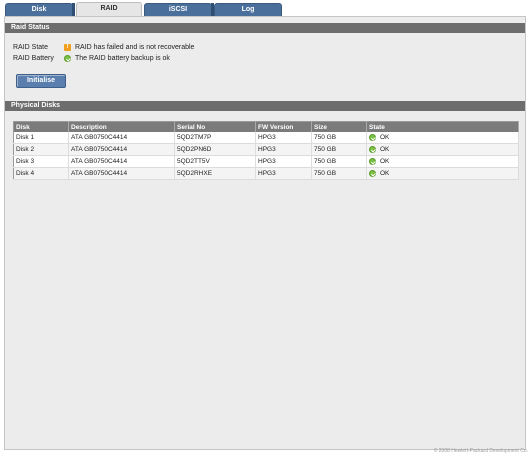 The width and height of the screenshot is (530, 456). I want to click on disk-serial: 5QD2TT5V, so click(215, 161).